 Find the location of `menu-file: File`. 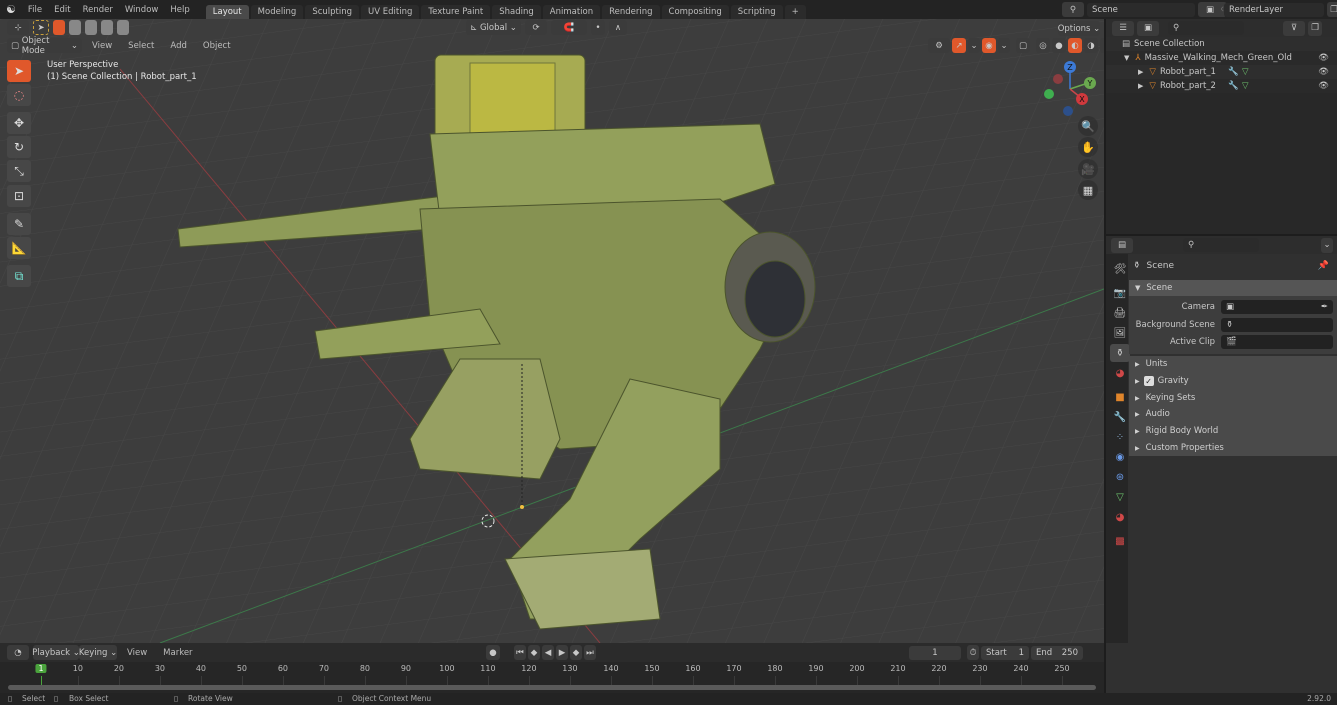

menu-file: File is located at coordinates (35, 10).